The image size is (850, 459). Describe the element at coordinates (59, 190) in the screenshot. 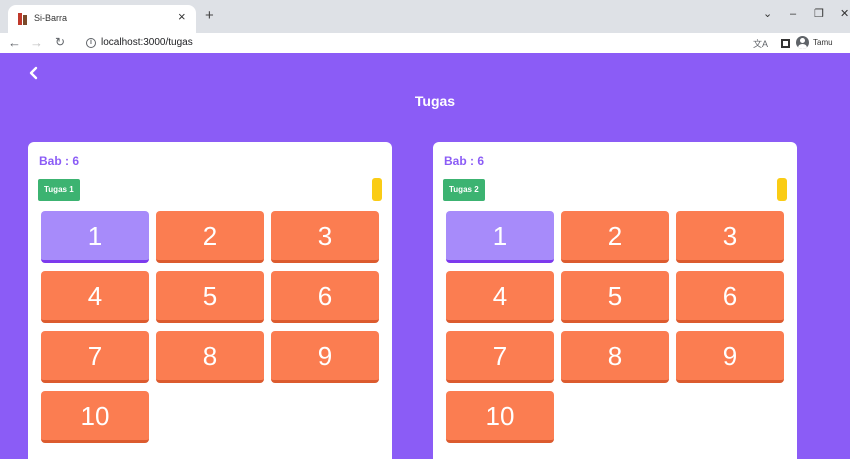

I see `tugas-badge: Tugas 1` at that location.